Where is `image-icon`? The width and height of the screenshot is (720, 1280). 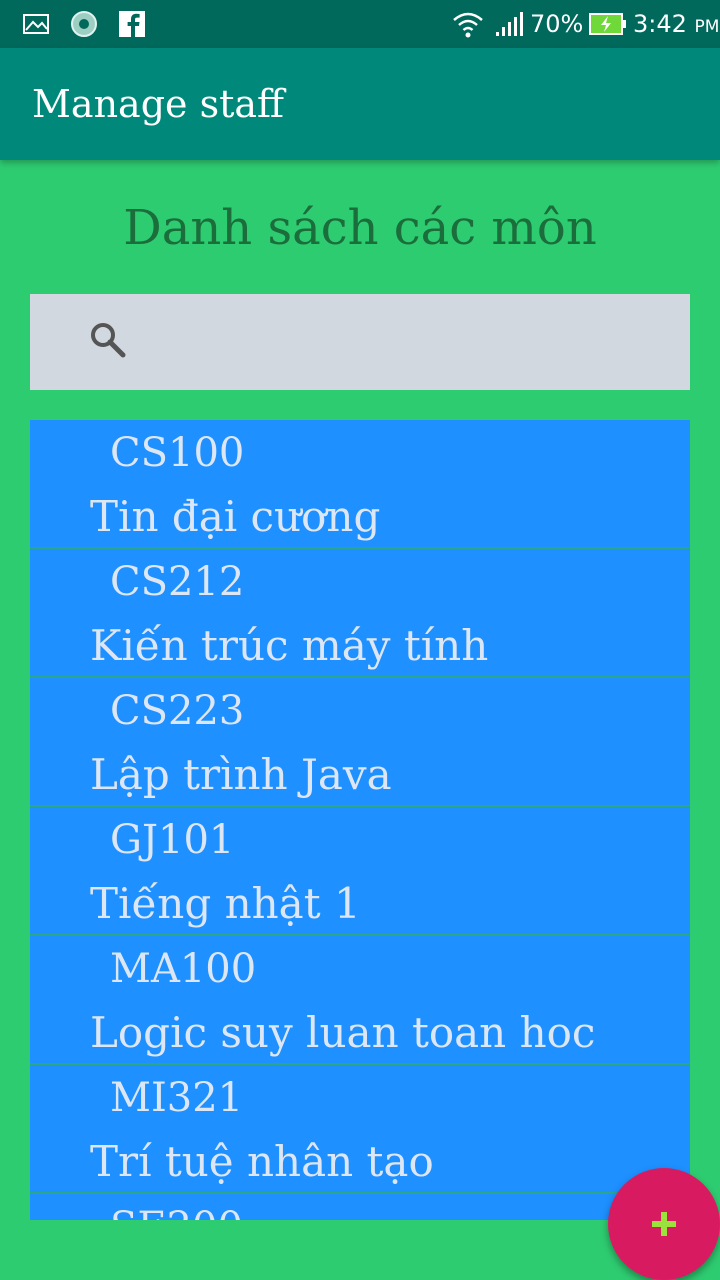
image-icon is located at coordinates (36, 24).